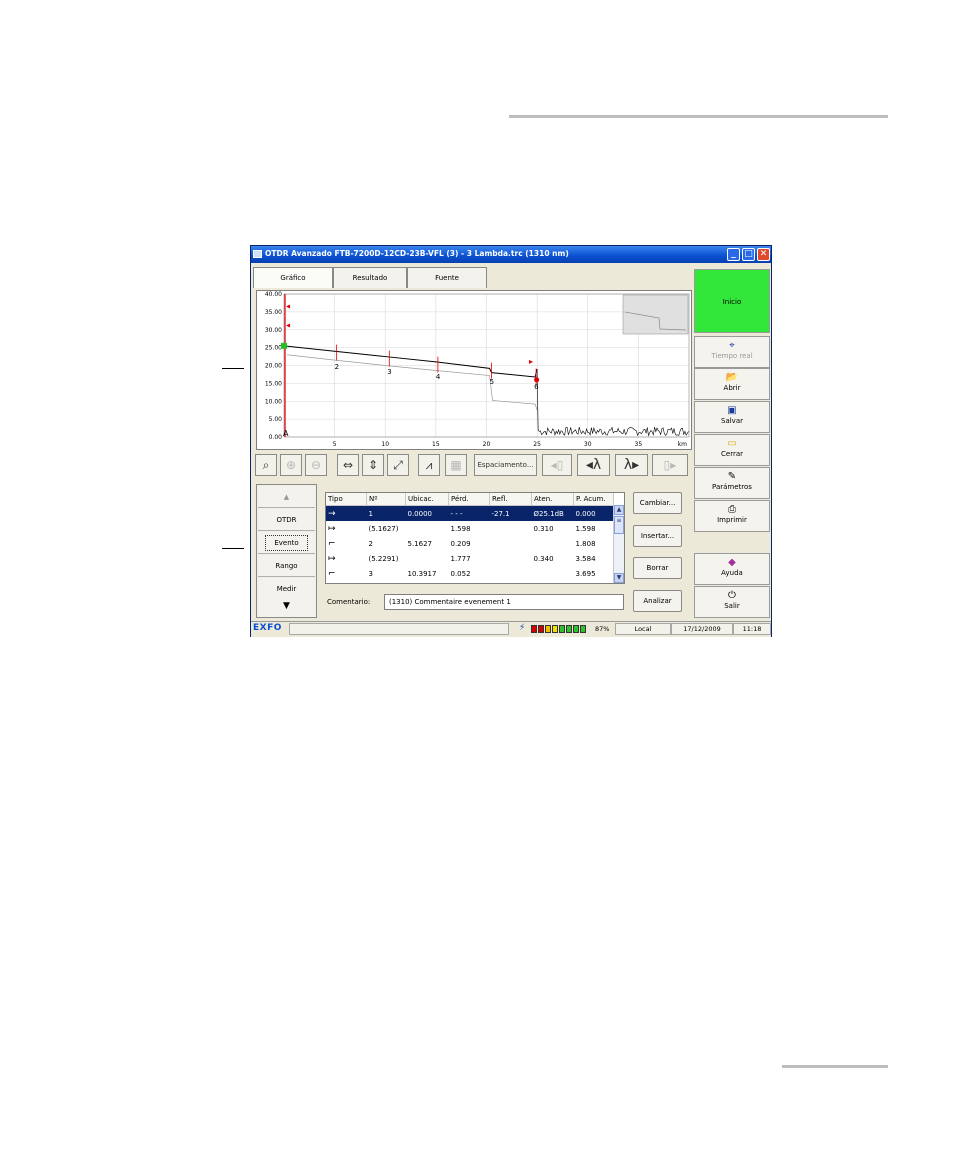 The width and height of the screenshot is (954, 1158). I want to click on overview-button: ▦, so click(456, 465).